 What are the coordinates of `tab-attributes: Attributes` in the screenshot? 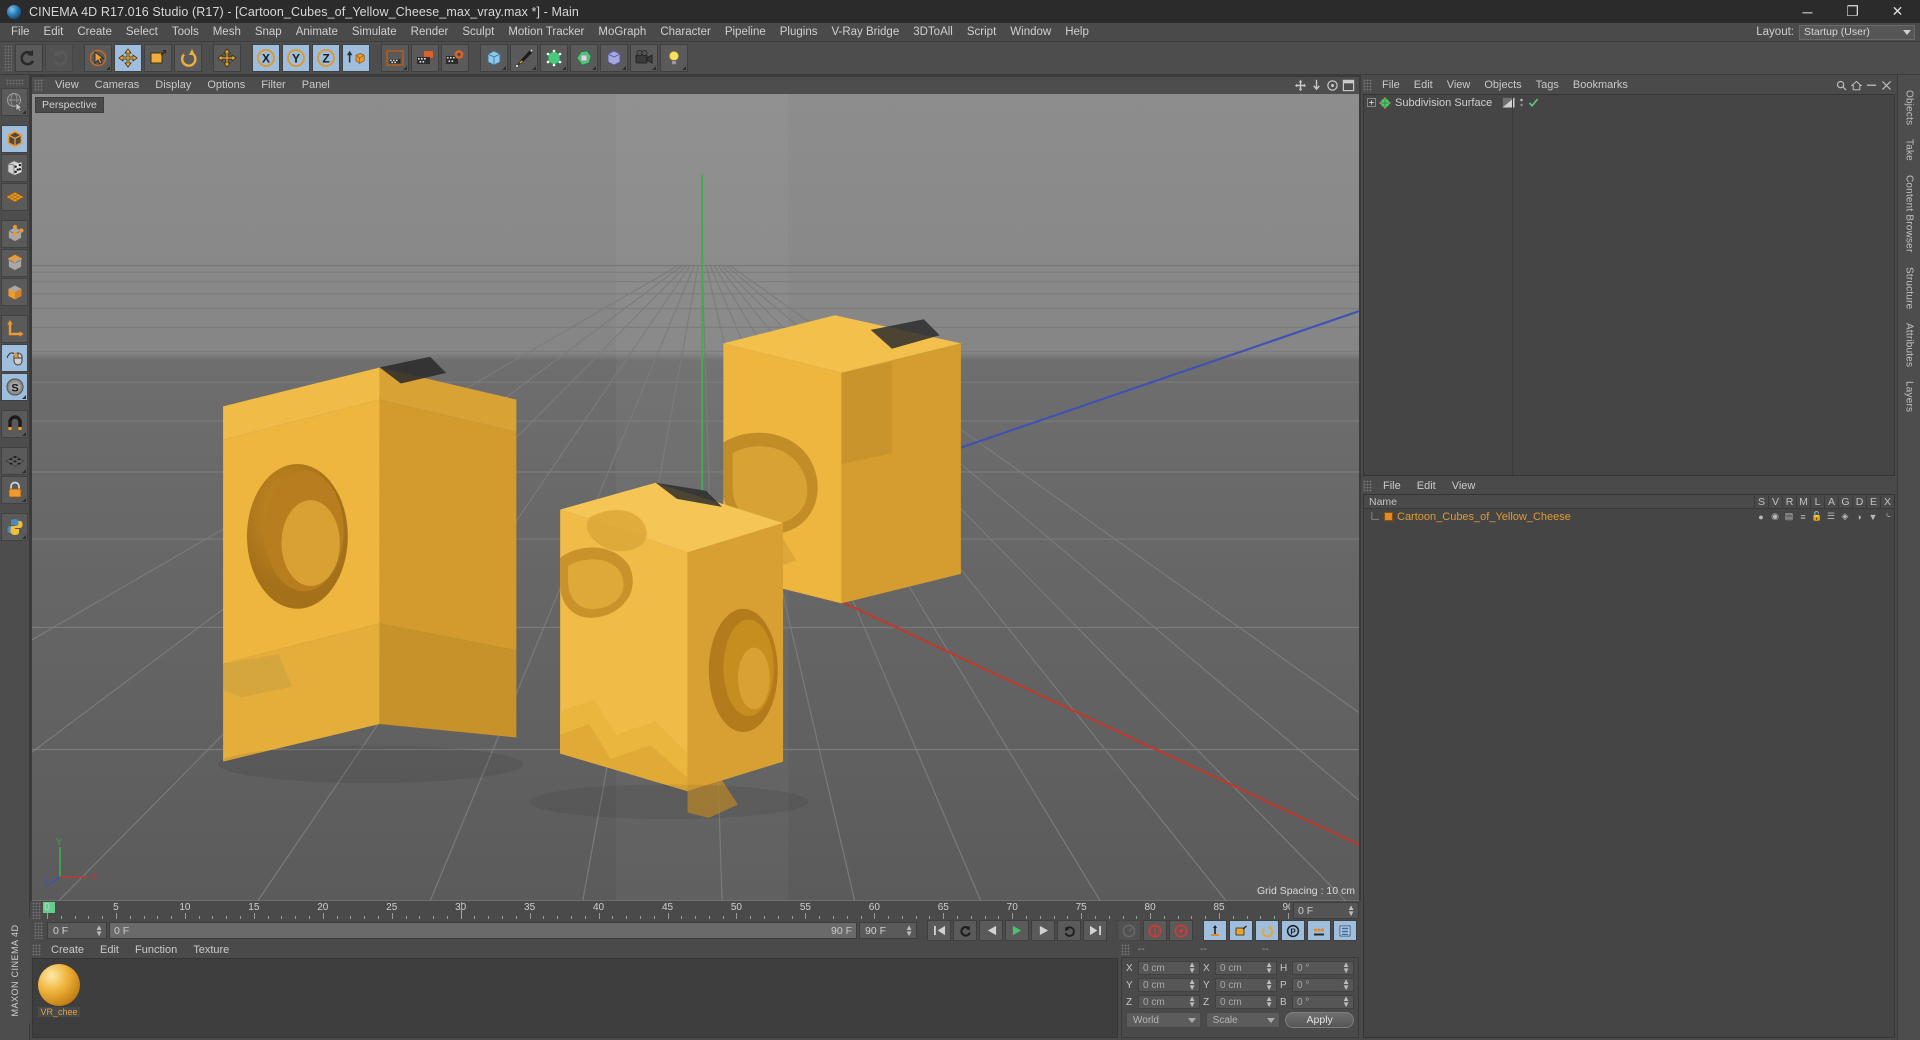 It's located at (1909, 345).